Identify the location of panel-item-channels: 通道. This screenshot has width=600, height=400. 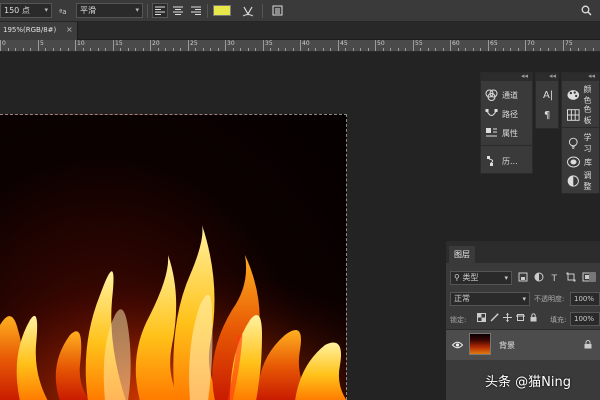
(501, 95).